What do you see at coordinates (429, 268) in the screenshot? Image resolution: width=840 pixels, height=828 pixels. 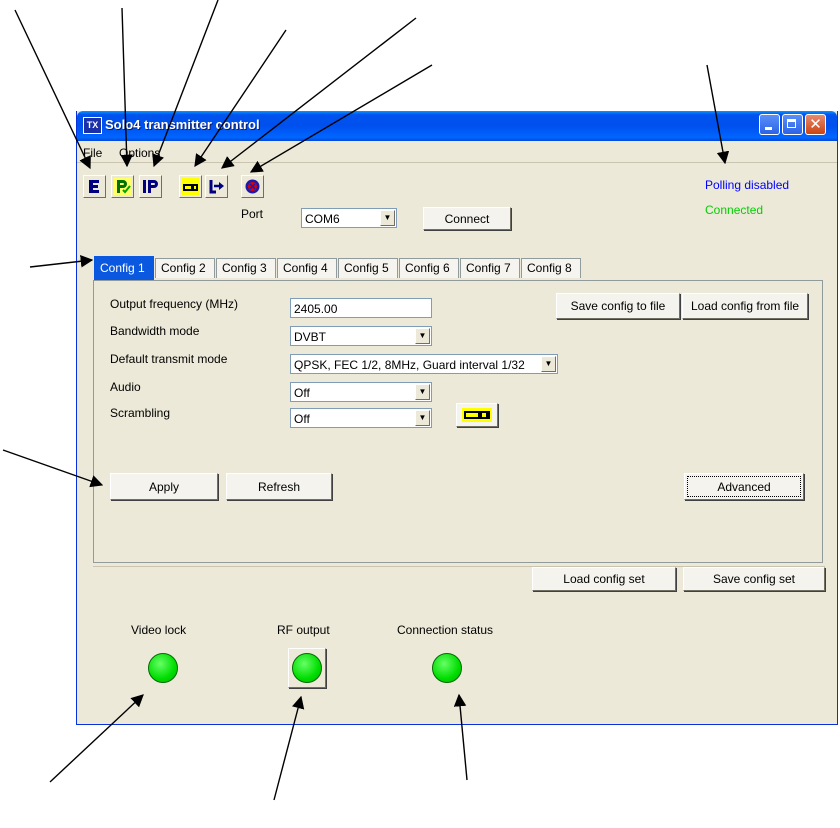 I see `tab-config-6: Config 6` at bounding box center [429, 268].